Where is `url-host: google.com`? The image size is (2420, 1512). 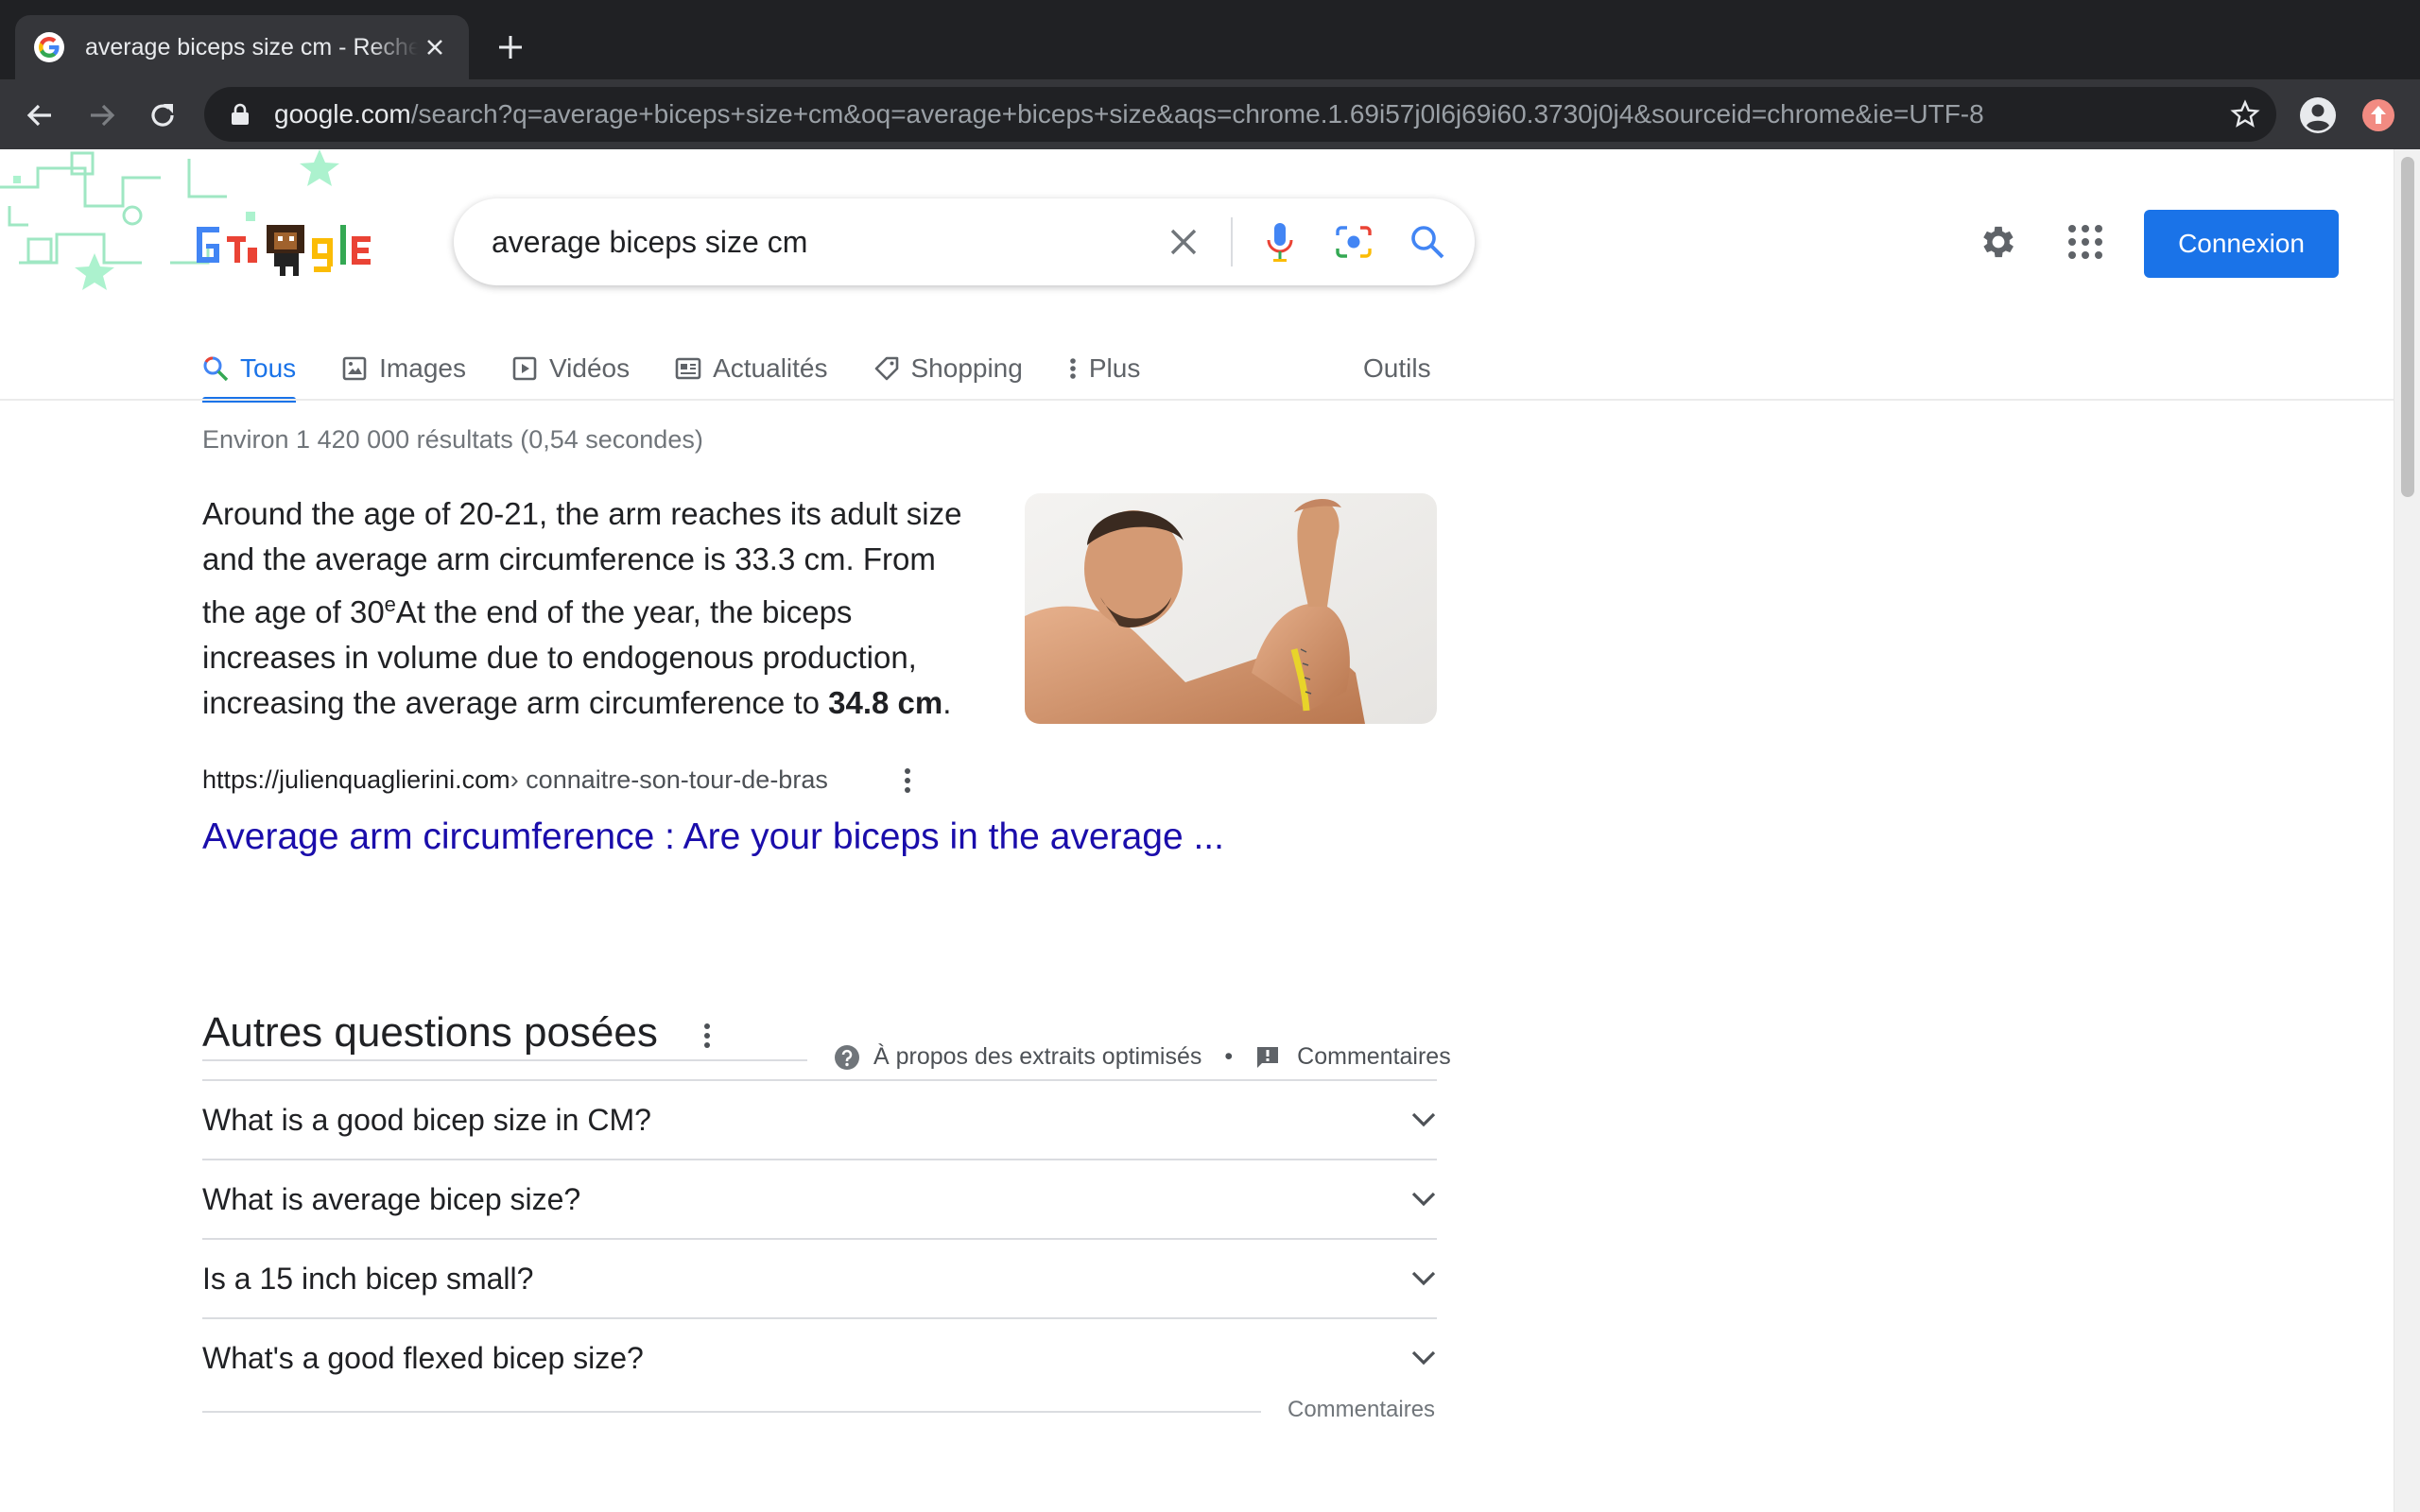
url-host: google.com is located at coordinates (342, 114).